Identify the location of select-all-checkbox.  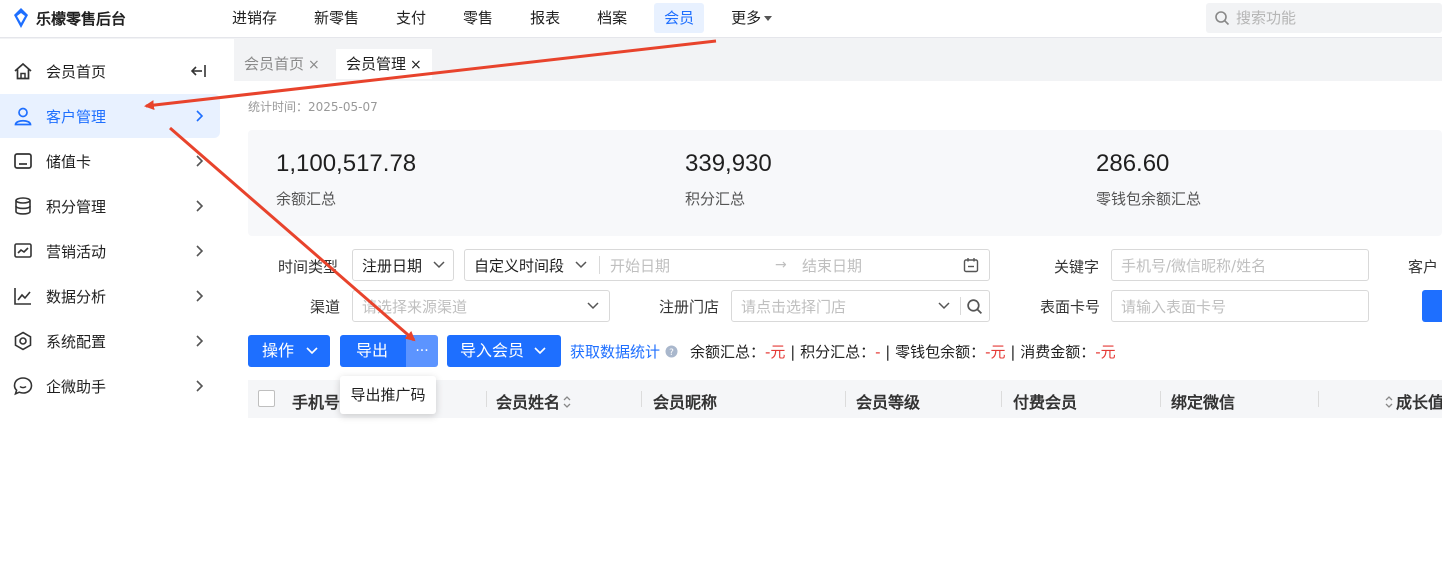
(266, 398).